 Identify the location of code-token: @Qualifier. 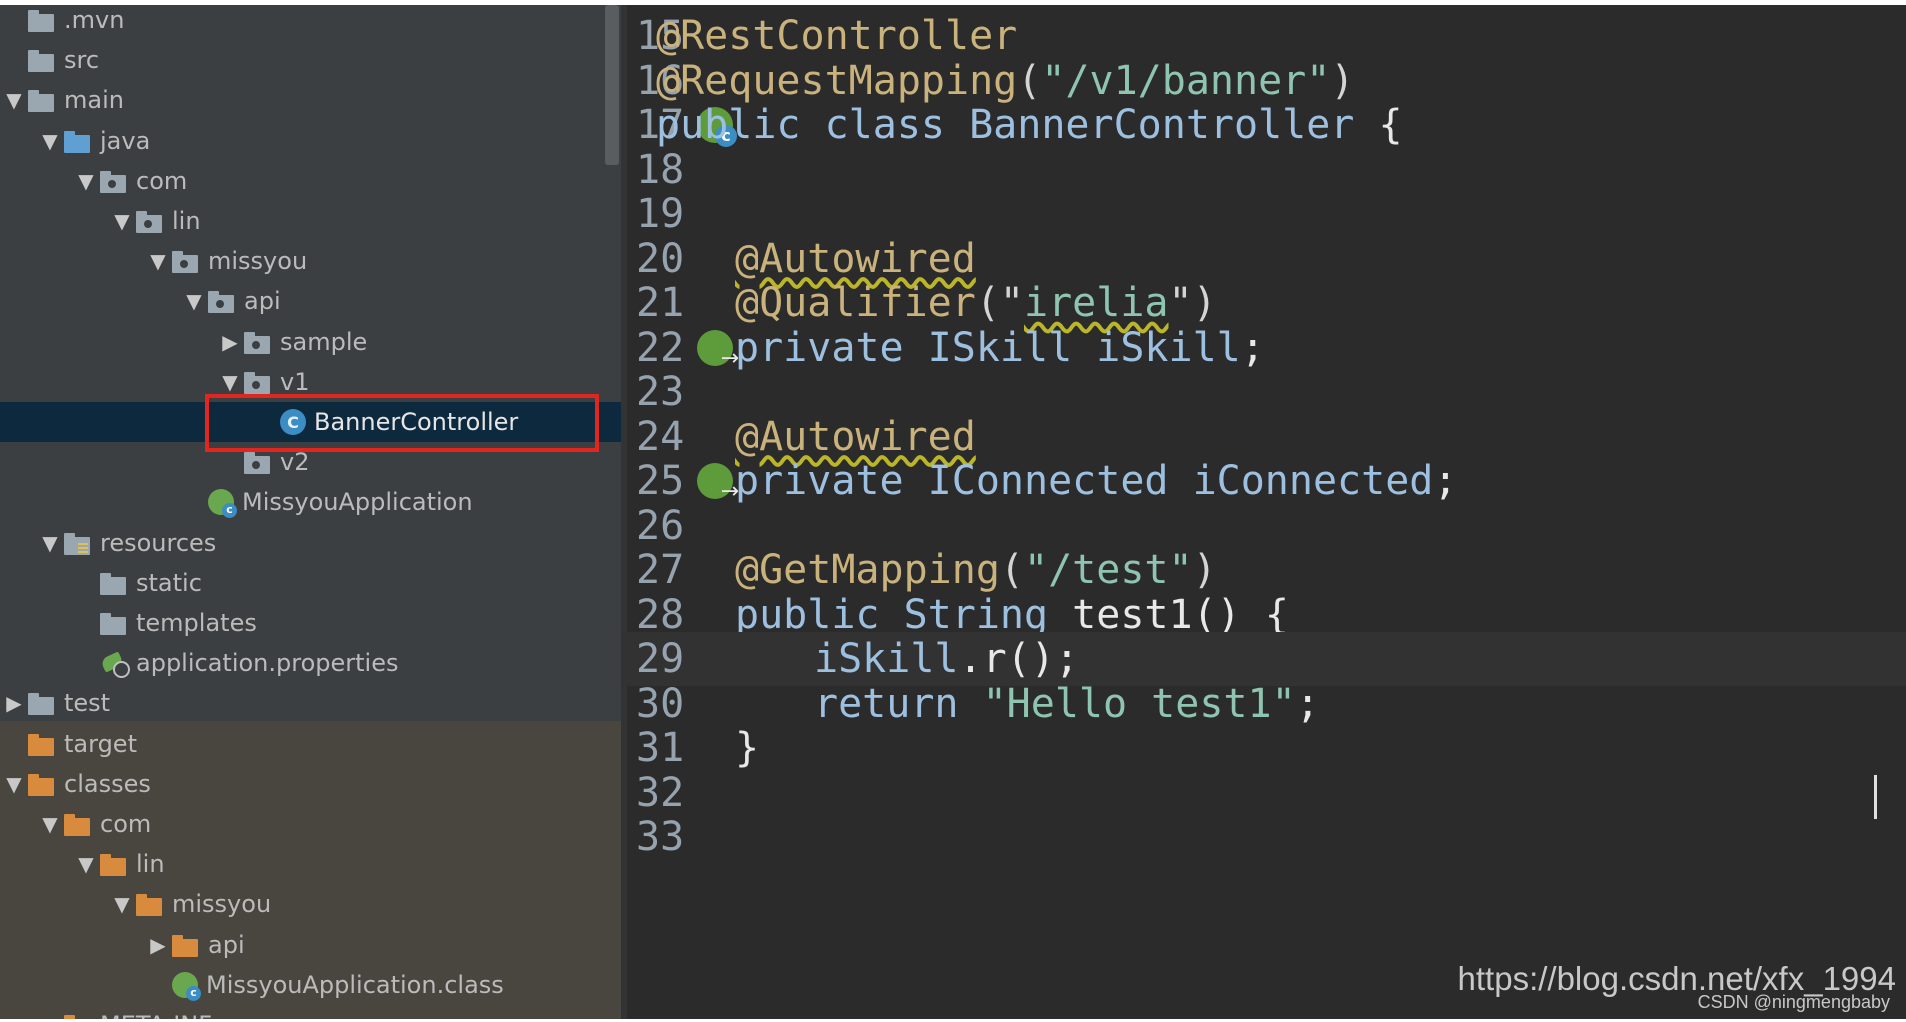
(855, 303).